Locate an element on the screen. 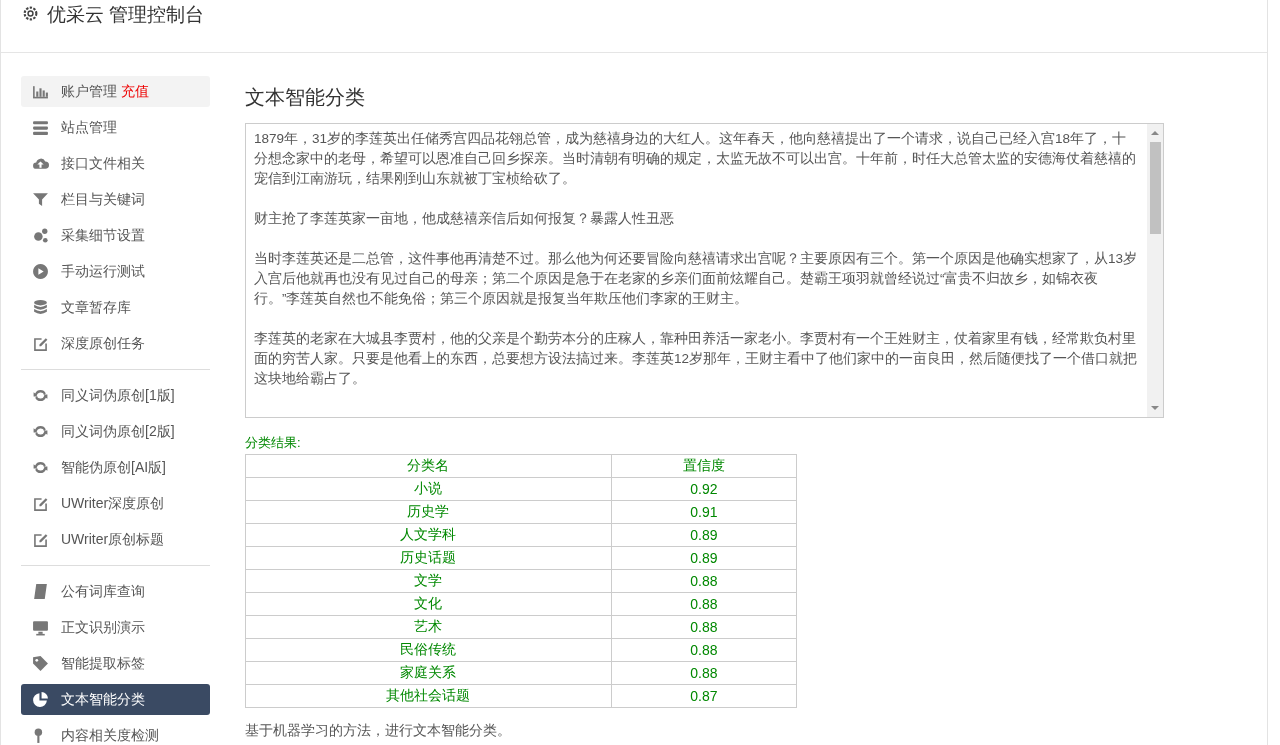  scroll-up-icon is located at coordinates (1155, 133).